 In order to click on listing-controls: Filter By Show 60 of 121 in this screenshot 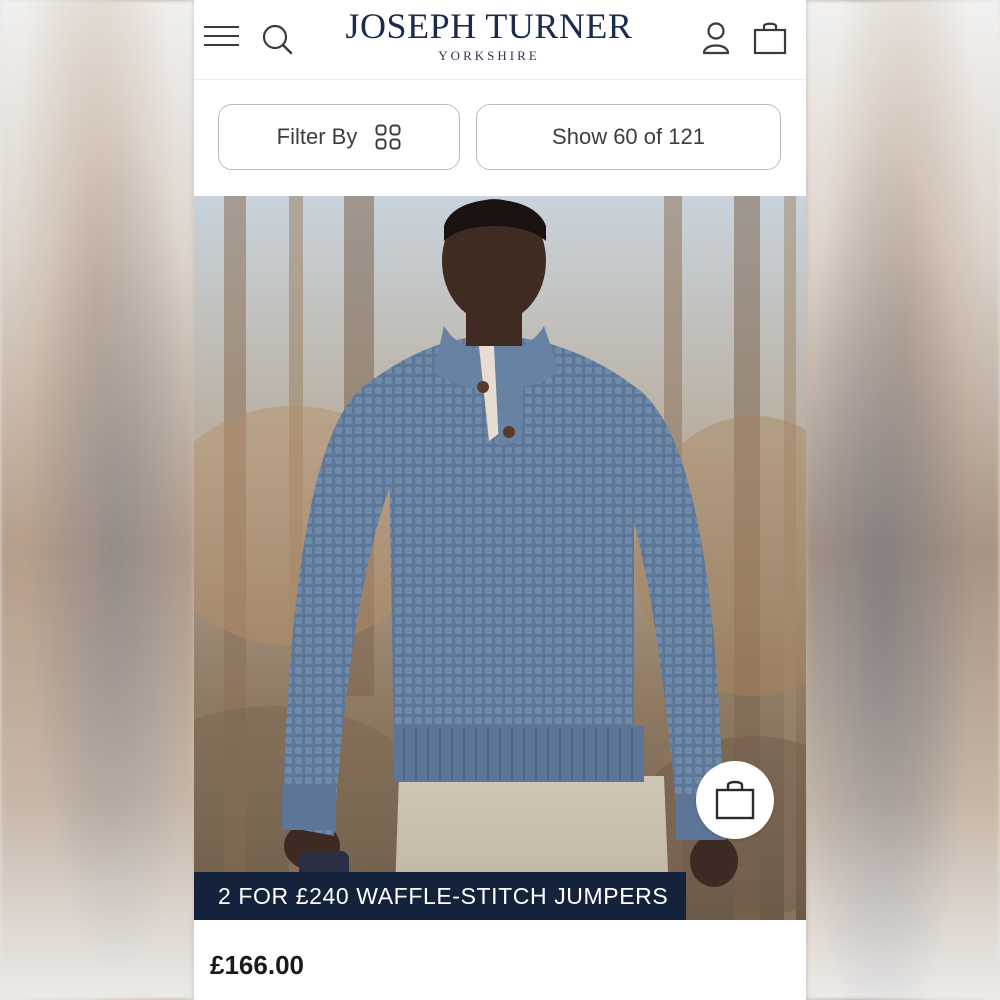, I will do `click(500, 138)`.